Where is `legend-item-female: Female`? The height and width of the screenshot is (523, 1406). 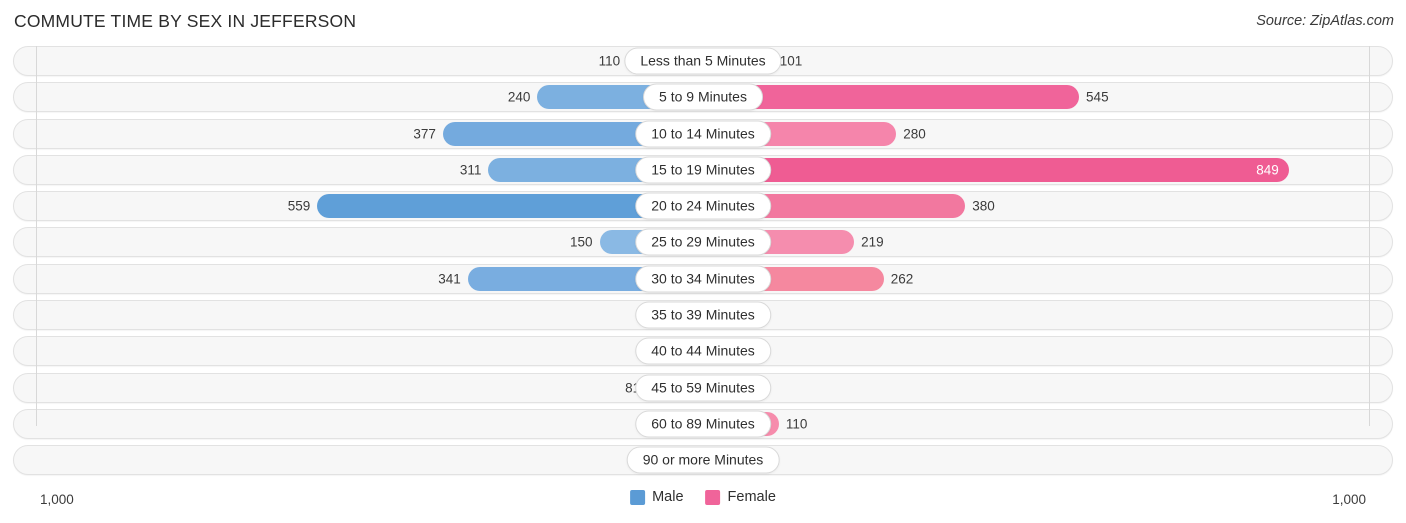 legend-item-female: Female is located at coordinates (740, 497).